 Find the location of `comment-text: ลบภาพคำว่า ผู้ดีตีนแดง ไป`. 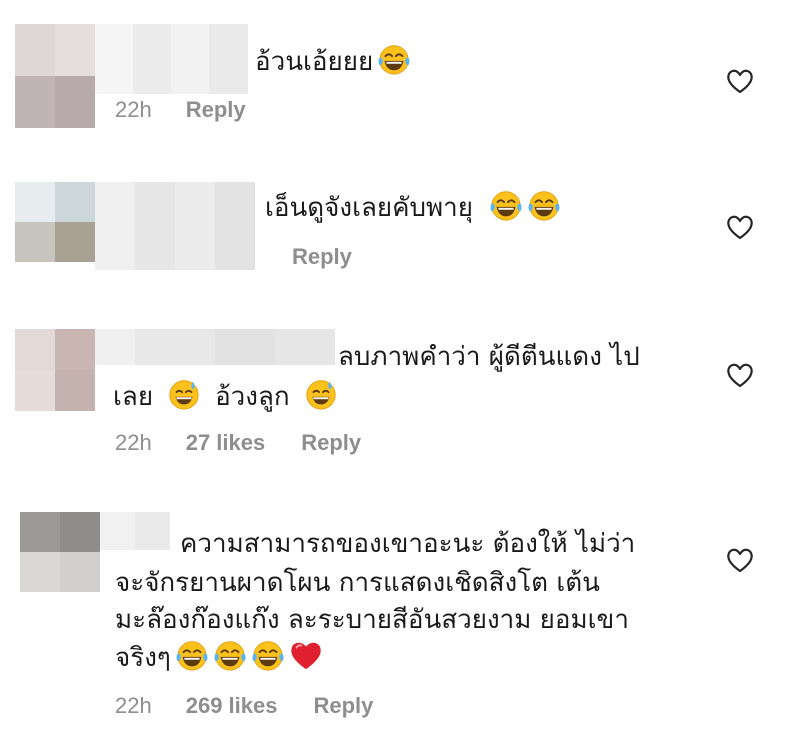

comment-text: ลบภาพคำว่า ผู้ดีตีนแดง ไป is located at coordinates (489, 357).